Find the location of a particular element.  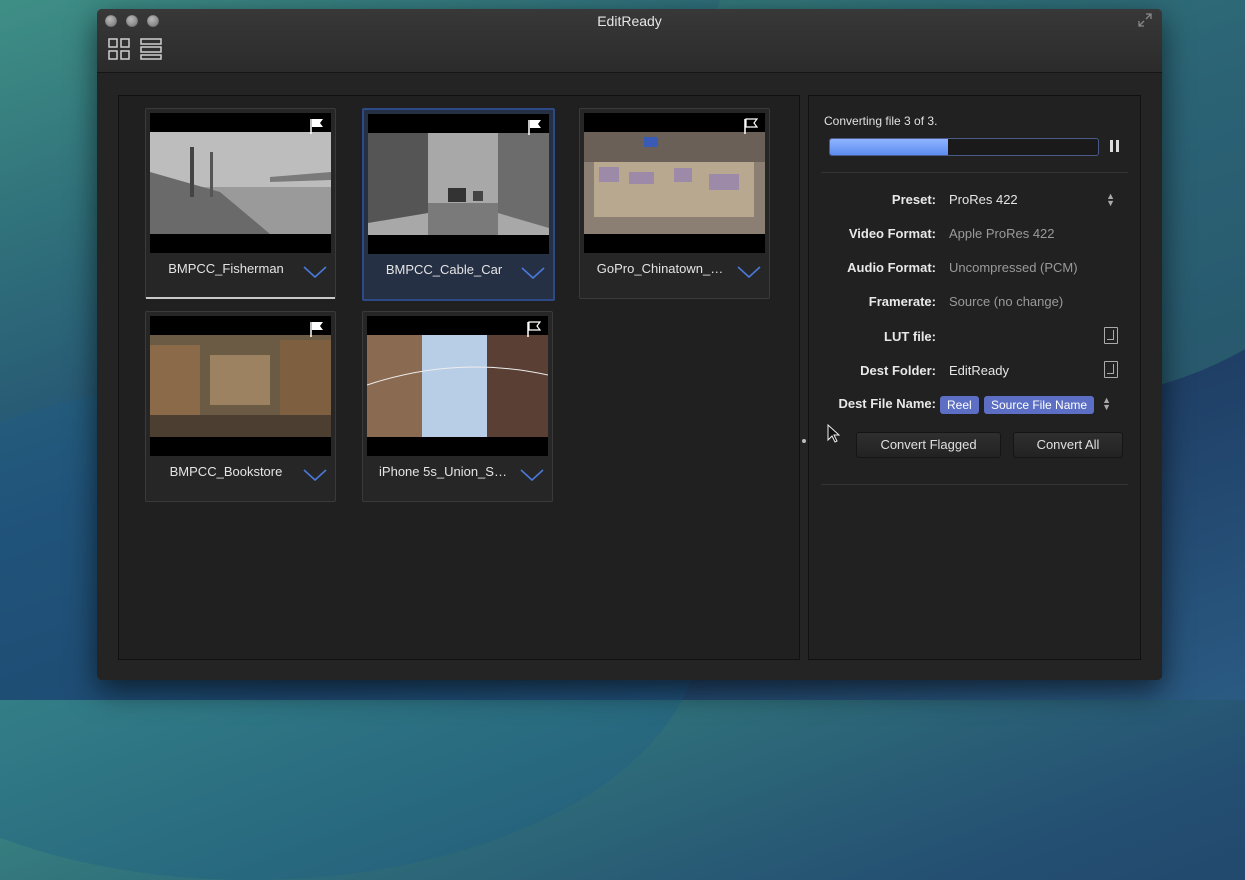

video-format-row: Video Format: Apple ProRes 422 is located at coordinates (974, 236).